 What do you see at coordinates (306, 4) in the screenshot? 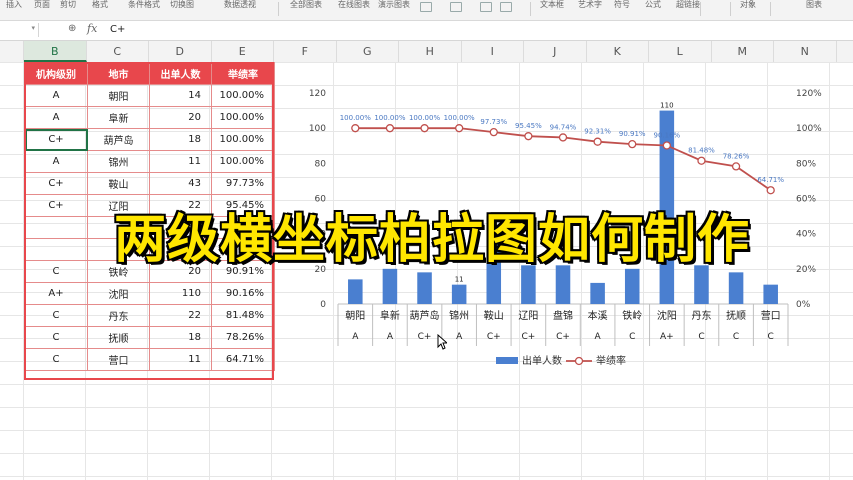
I see `ribbon-item: 全部图表` at bounding box center [306, 4].